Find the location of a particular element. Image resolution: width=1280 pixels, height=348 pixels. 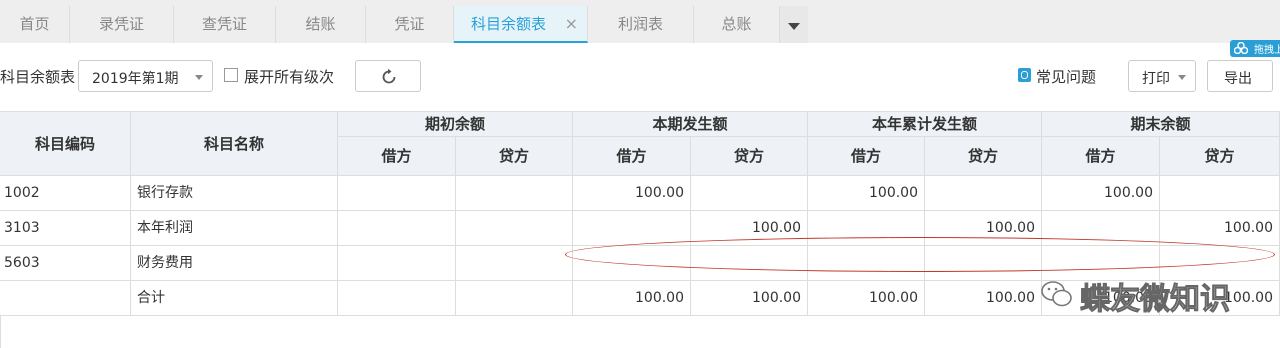

tab-query-voucher: 查凭证 is located at coordinates (225, 24).